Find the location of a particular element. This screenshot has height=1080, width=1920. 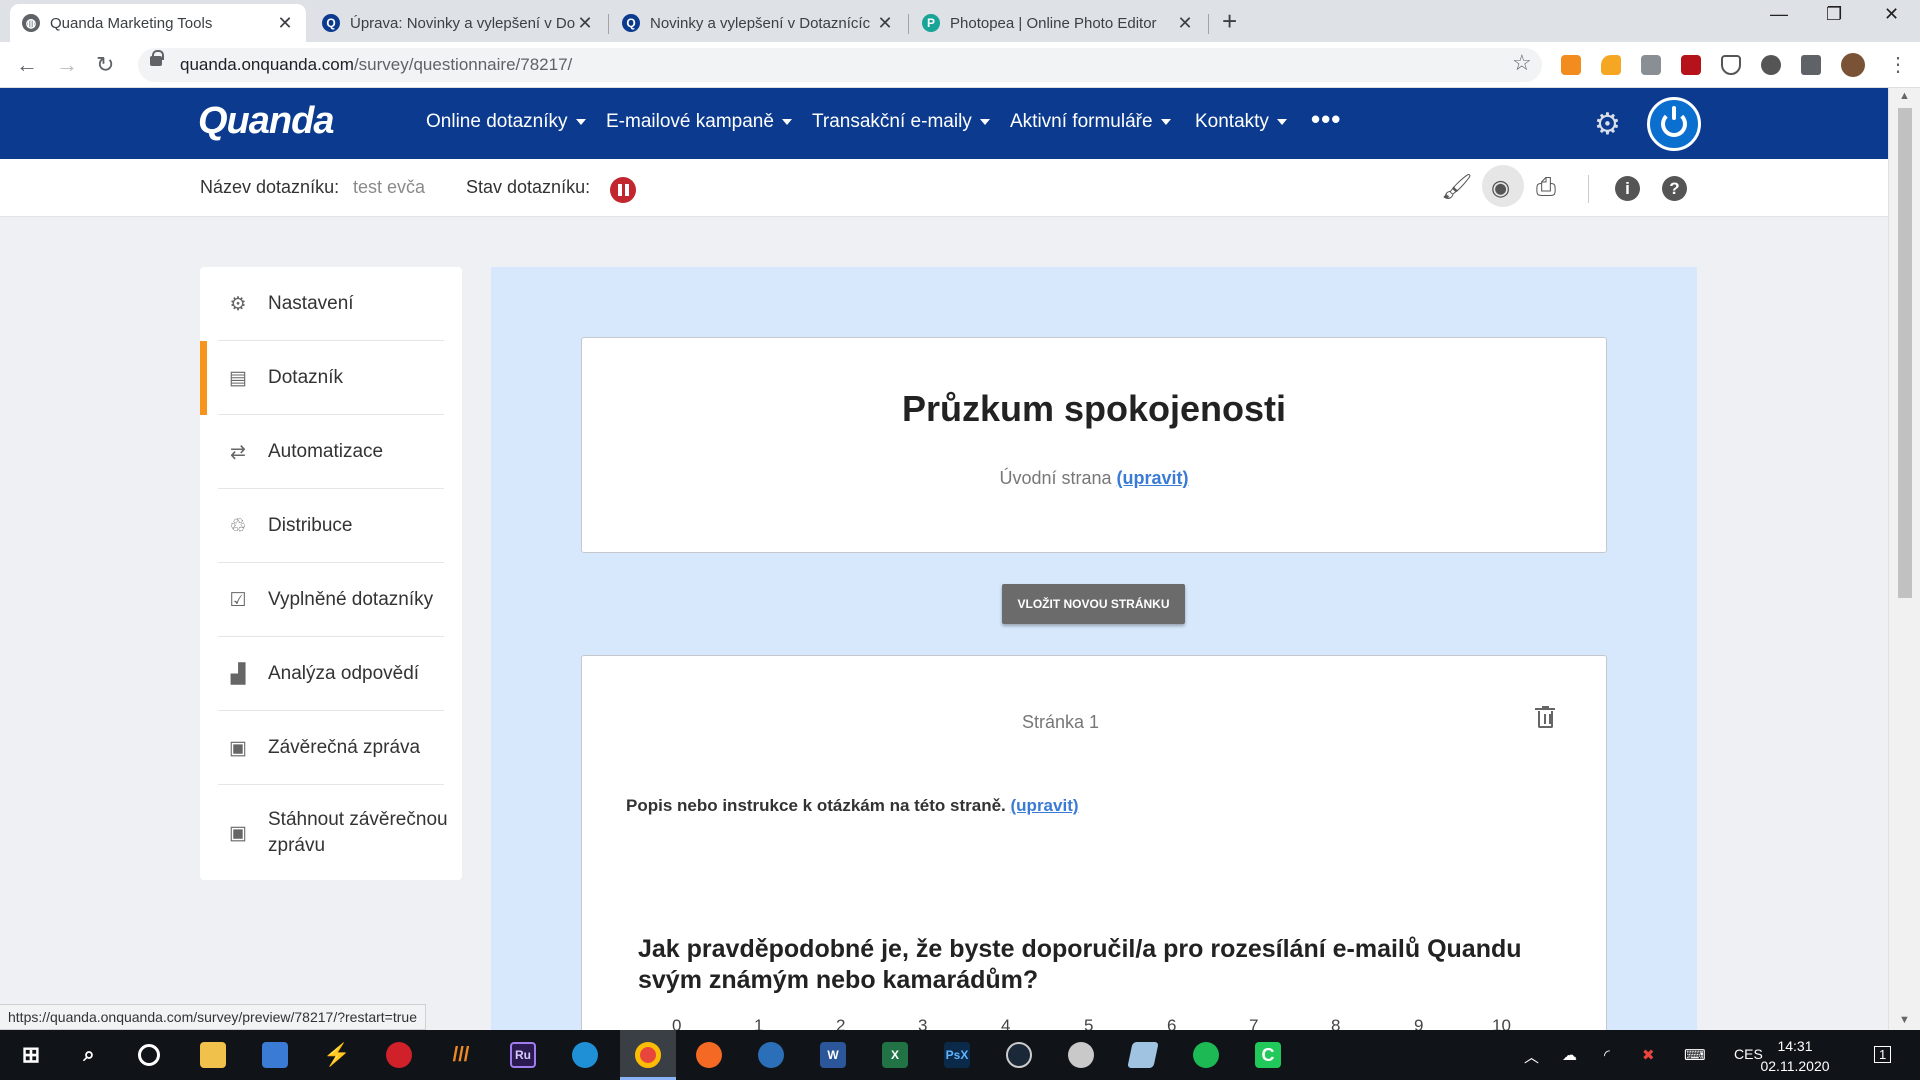

browser-tab-quanda: ◍ Quanda Marketing Tools ✕ is located at coordinates (158, 23).